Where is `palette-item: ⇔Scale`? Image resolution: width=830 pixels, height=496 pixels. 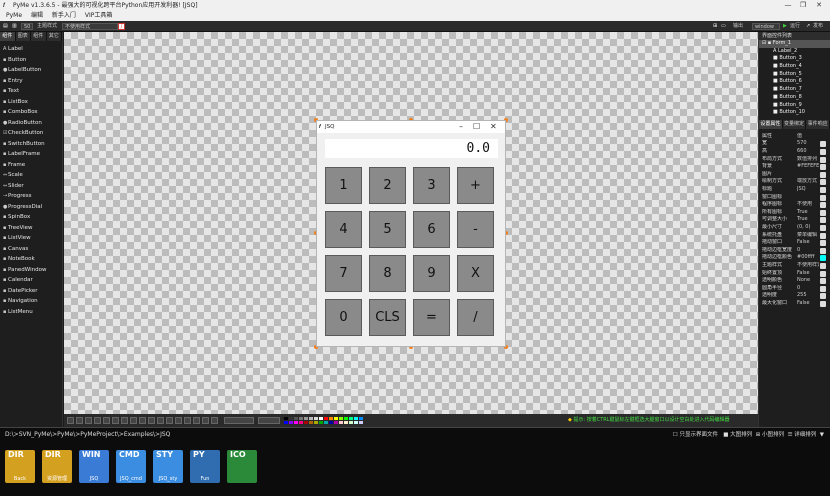
palette-item: ⇔Scale is located at coordinates (31, 175).